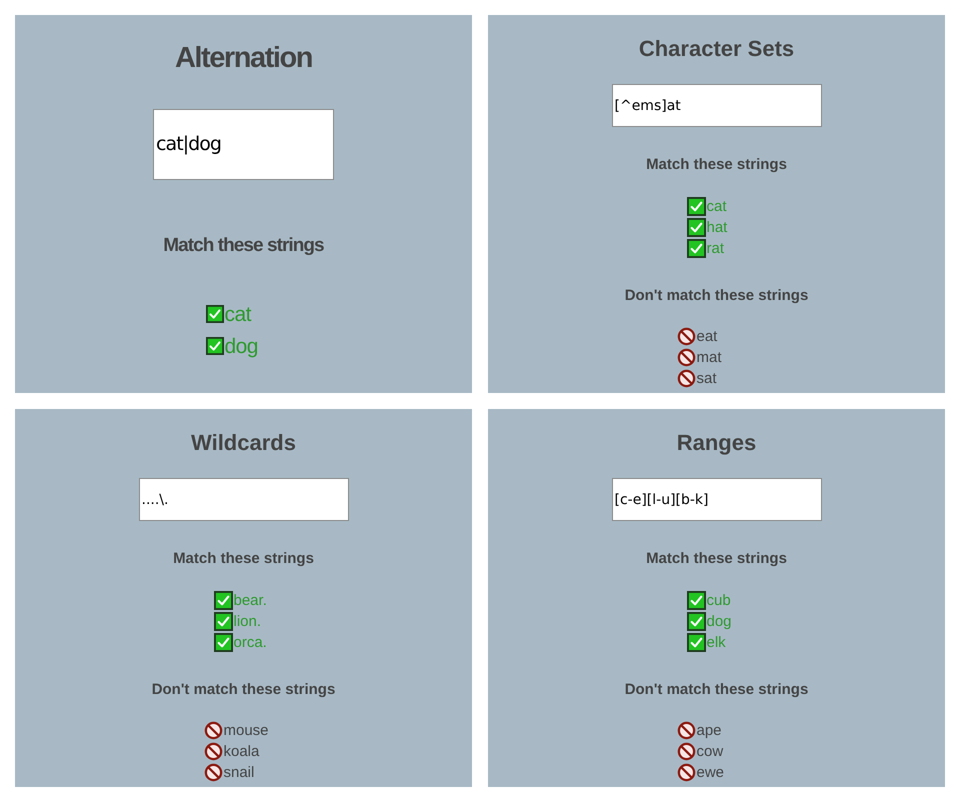  I want to click on excluded-string: eat, so click(707, 336).